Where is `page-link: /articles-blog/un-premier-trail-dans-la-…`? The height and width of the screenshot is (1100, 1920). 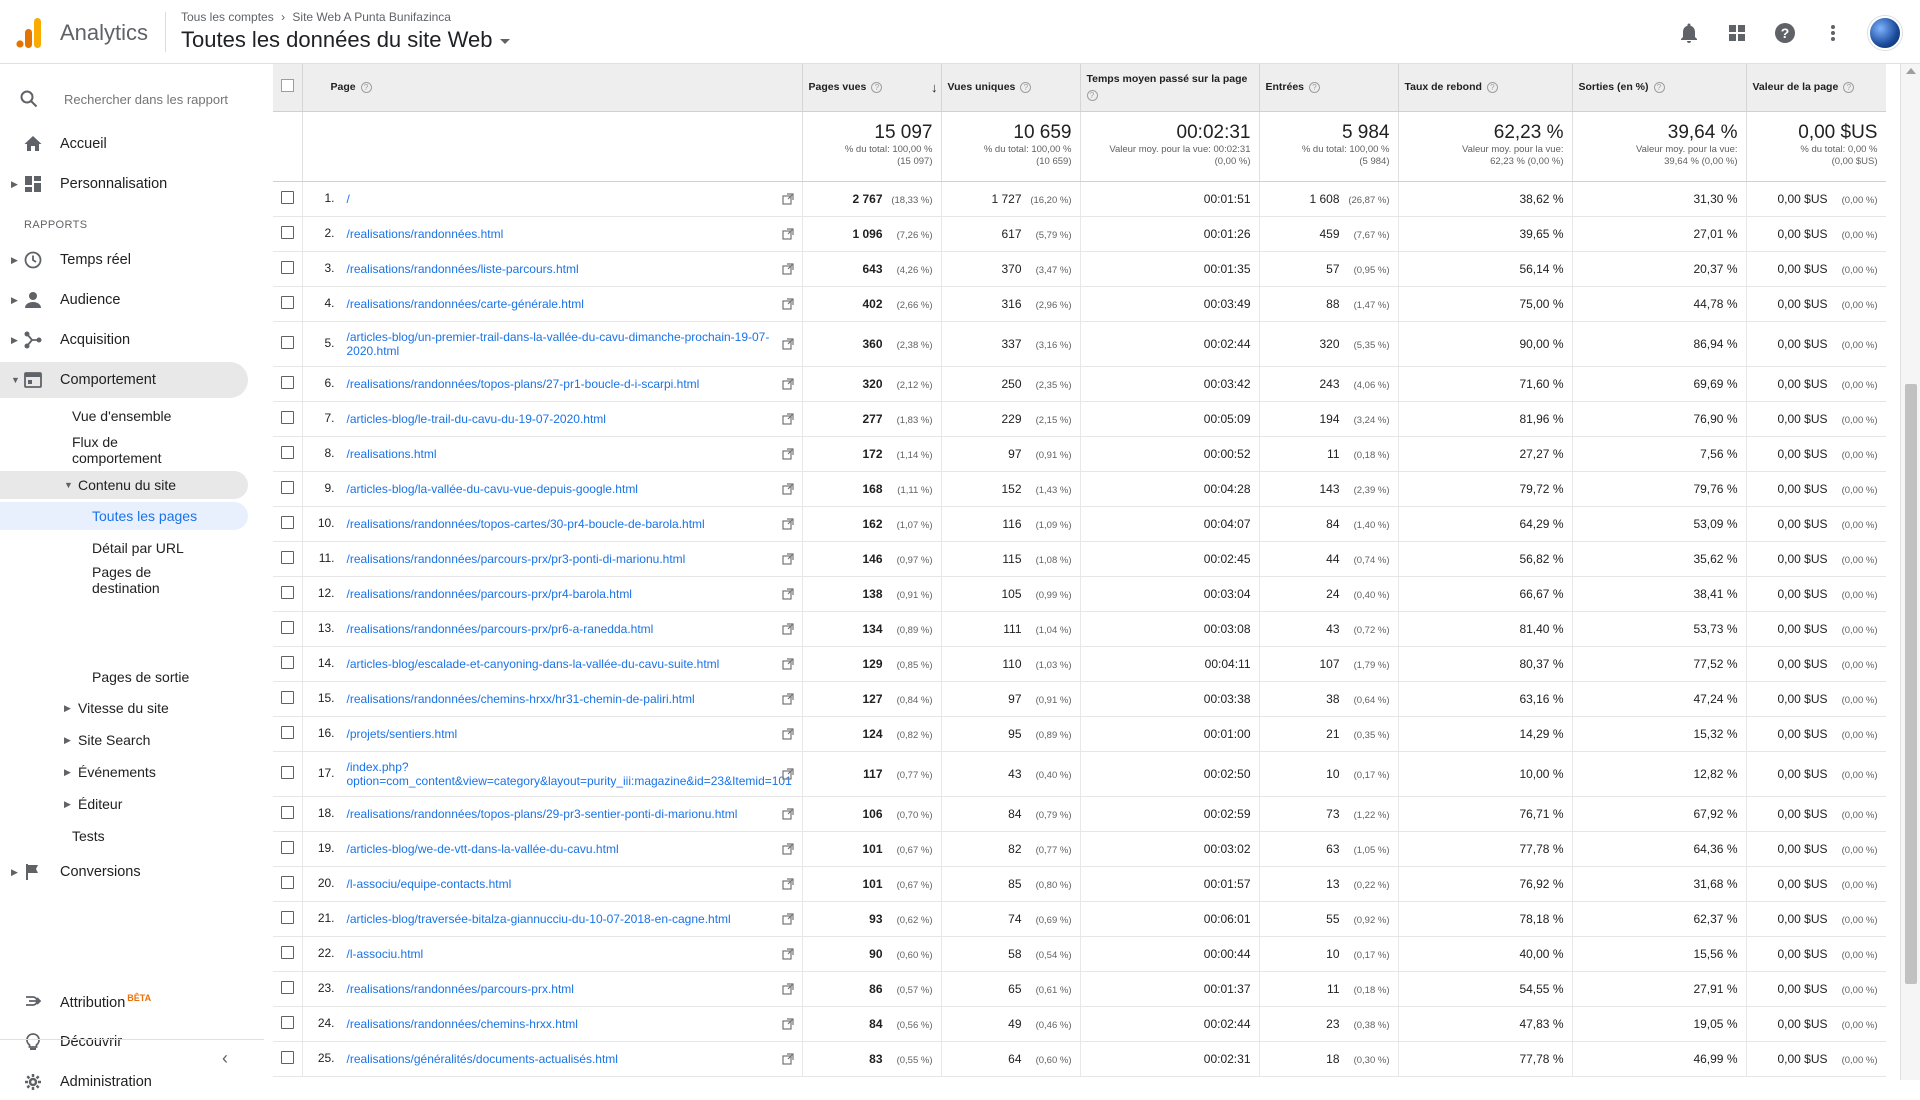
page-link: /articles-blog/un-premier-trail-dans-la-… is located at coordinates (562, 344).